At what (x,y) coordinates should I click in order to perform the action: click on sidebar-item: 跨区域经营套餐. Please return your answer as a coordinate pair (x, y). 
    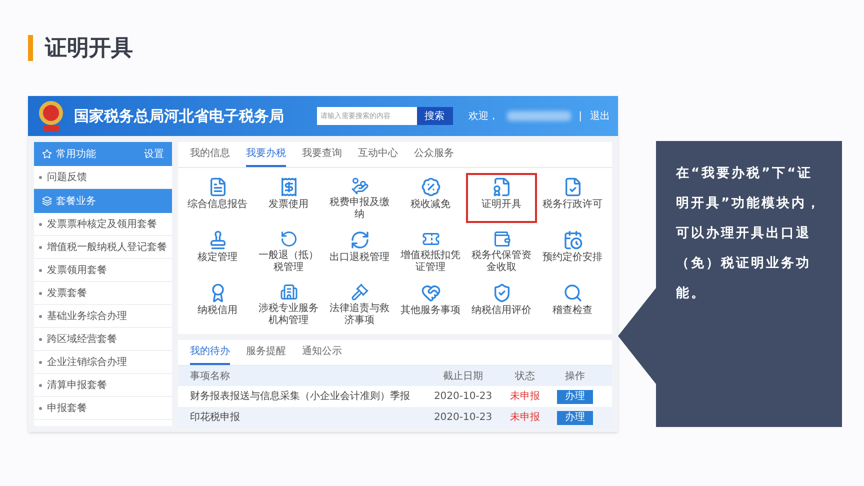
    Looking at the image, I should click on (103, 339).